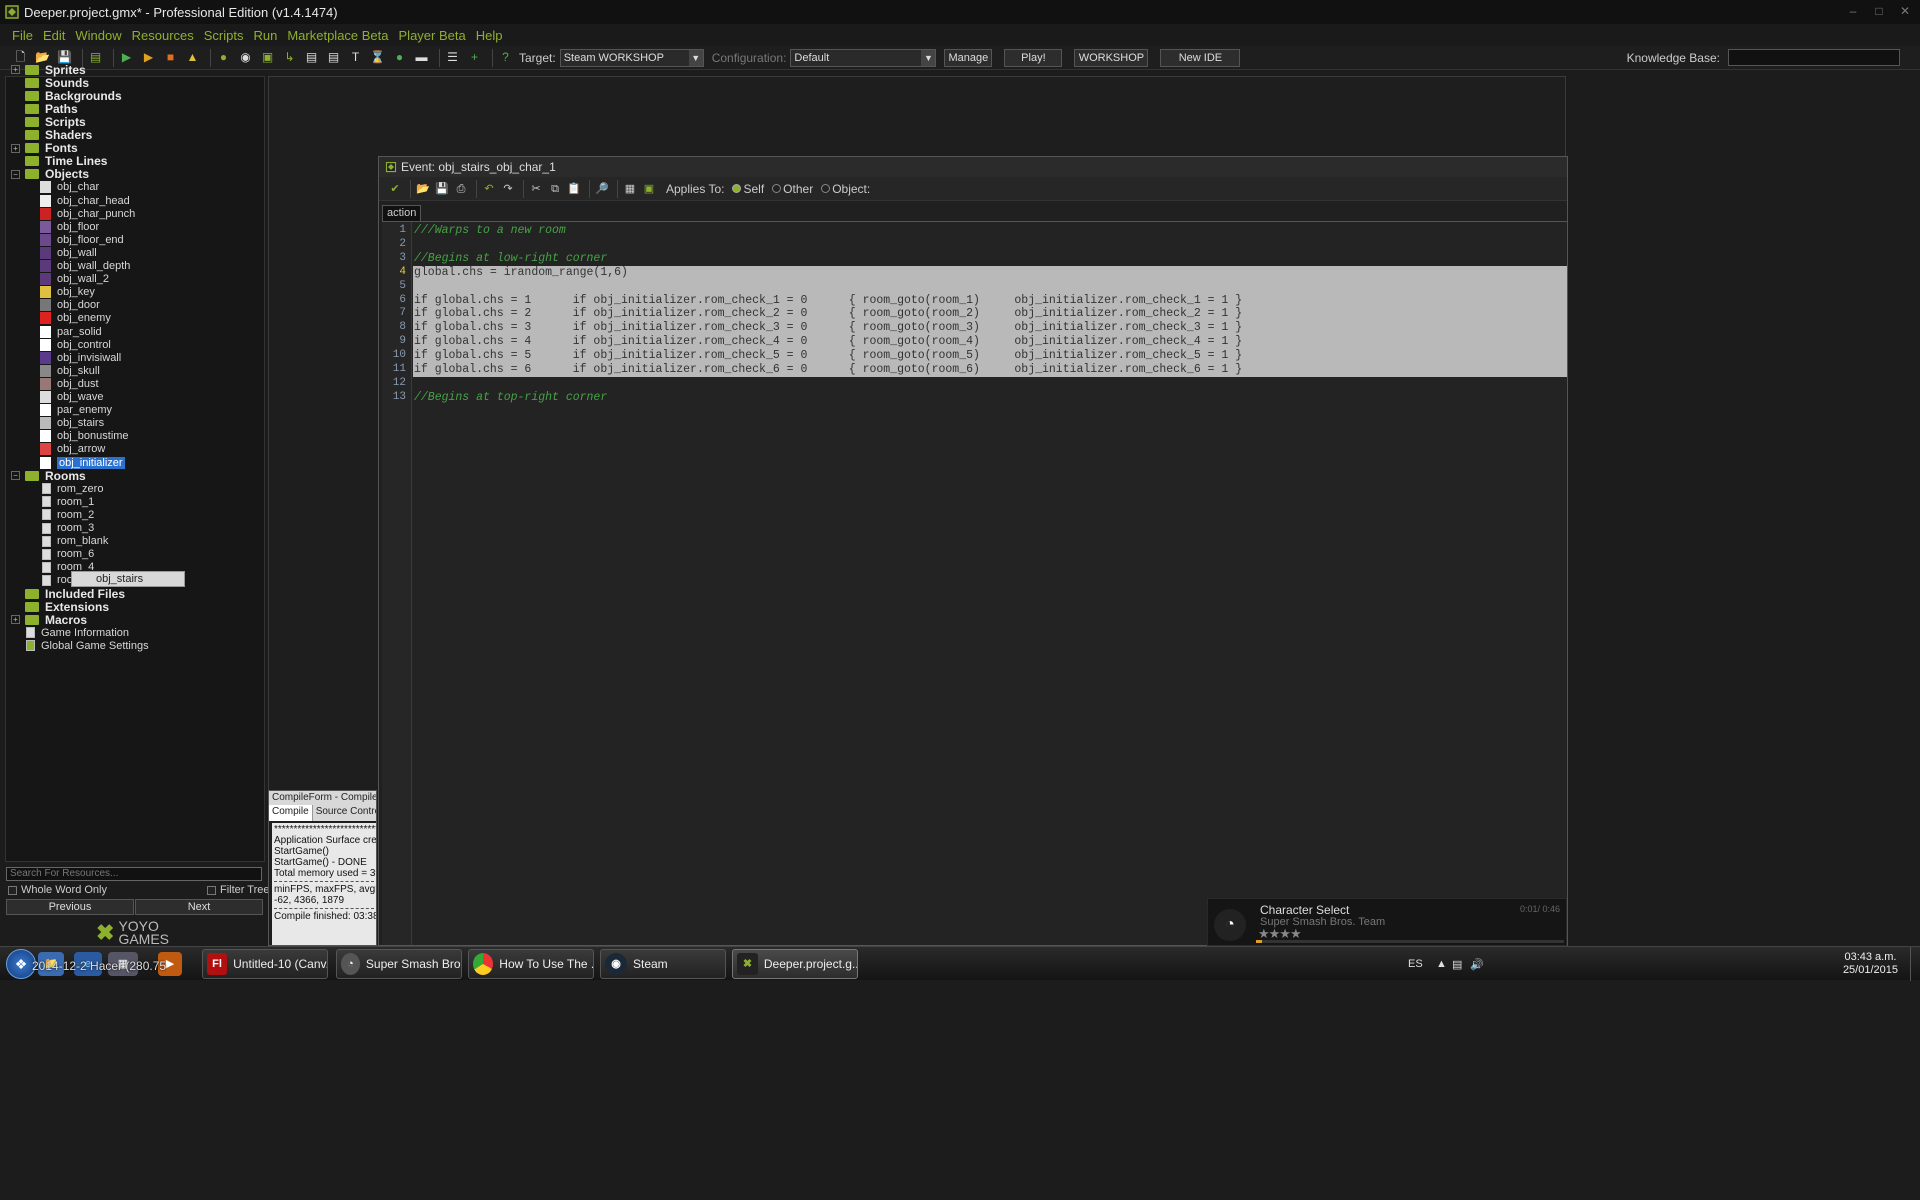 This screenshot has height=1200, width=1920. What do you see at coordinates (48, 70) in the screenshot?
I see `tree-folder-sprites: + Sprites` at bounding box center [48, 70].